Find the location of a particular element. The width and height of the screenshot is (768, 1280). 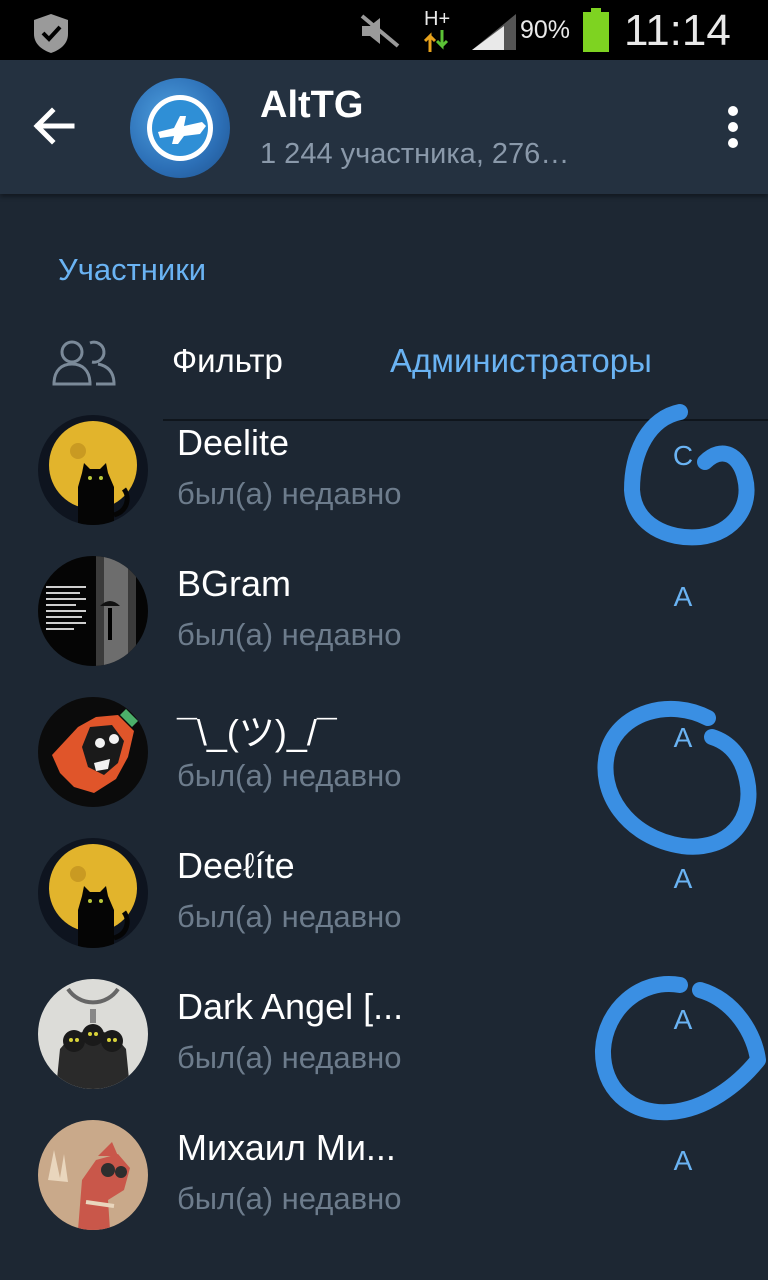

chat-avatar is located at coordinates (180, 128).